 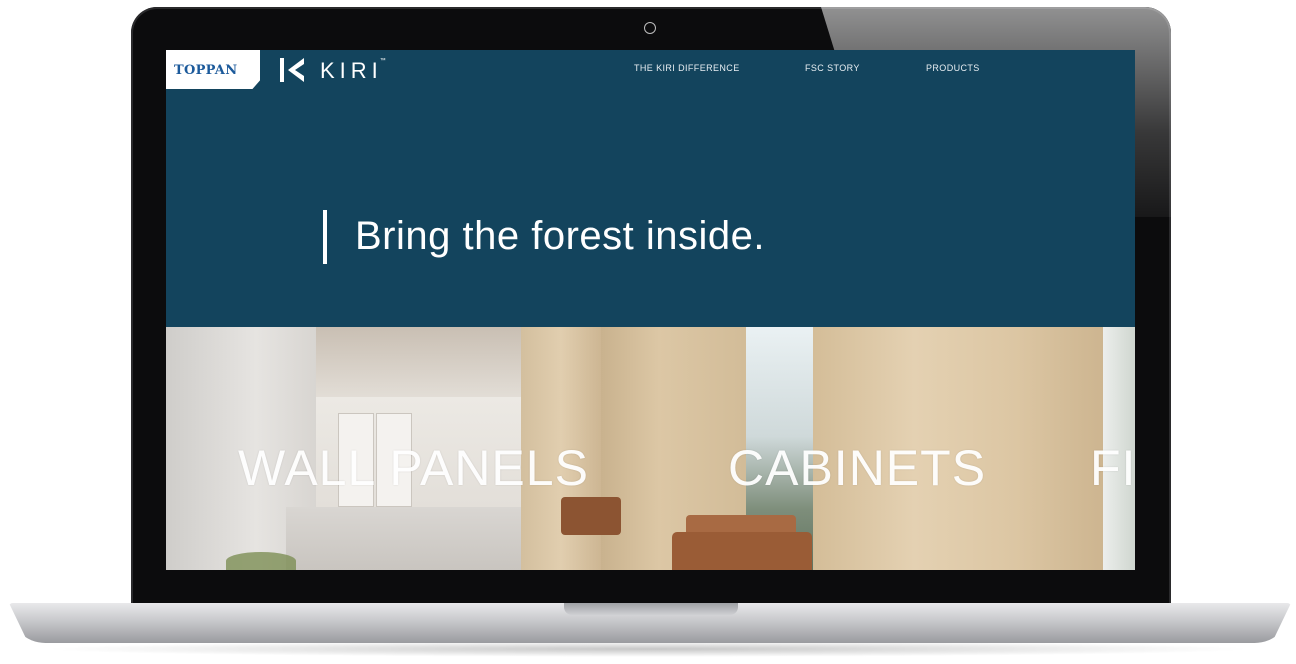 I want to click on photo-ceiling, so click(x=418, y=362).